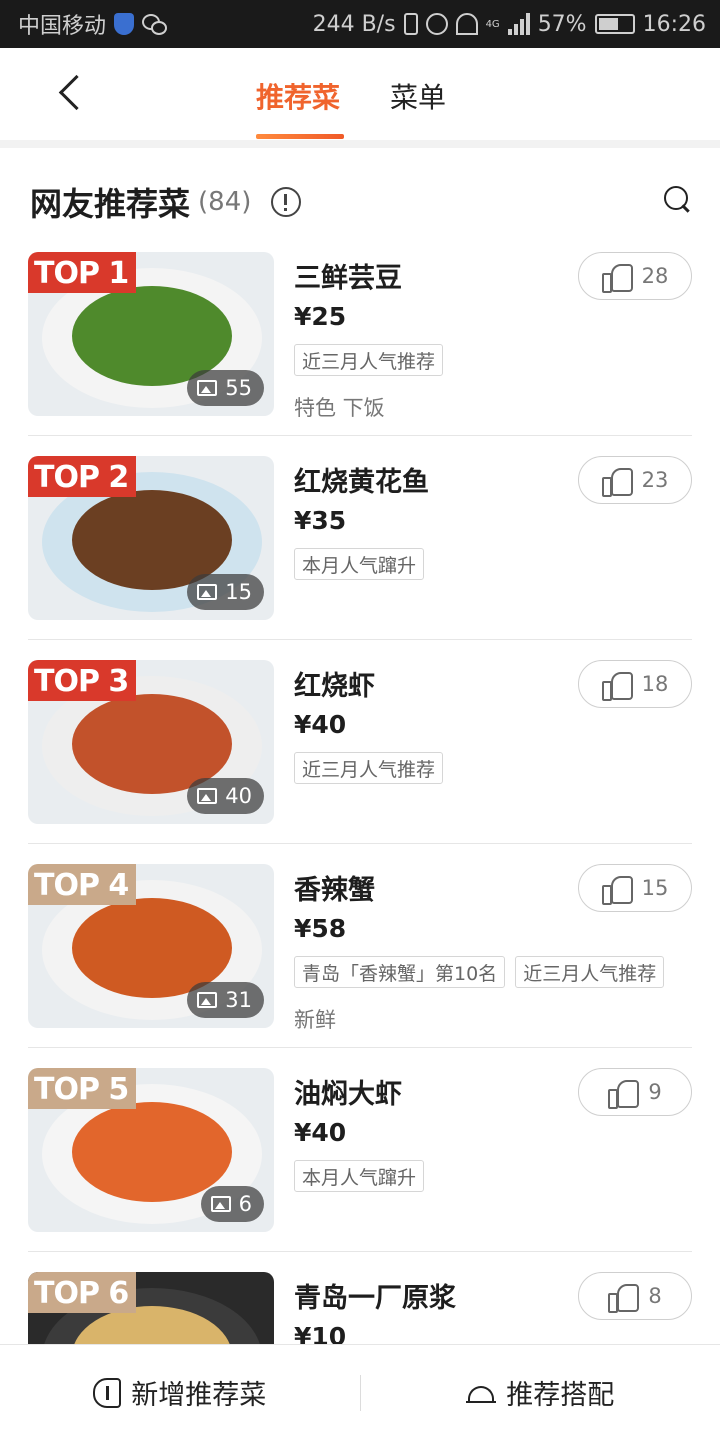 The height and width of the screenshot is (1440, 720). I want to click on like-button: 28, so click(635, 276).